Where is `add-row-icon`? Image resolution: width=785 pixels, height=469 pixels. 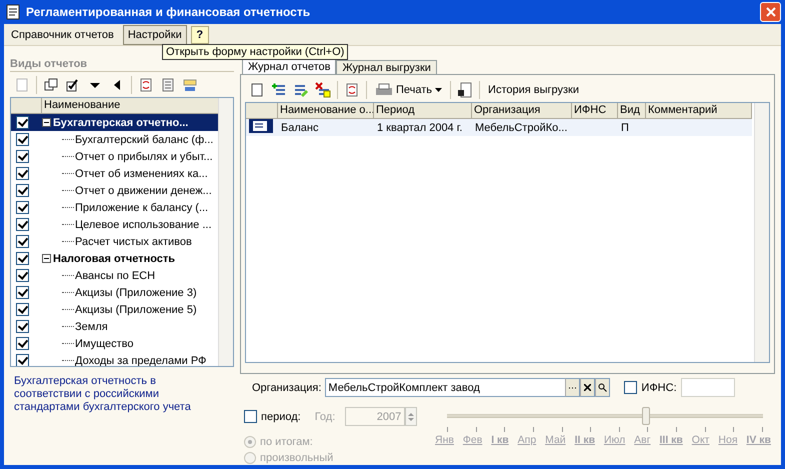
add-row-icon is located at coordinates (279, 90).